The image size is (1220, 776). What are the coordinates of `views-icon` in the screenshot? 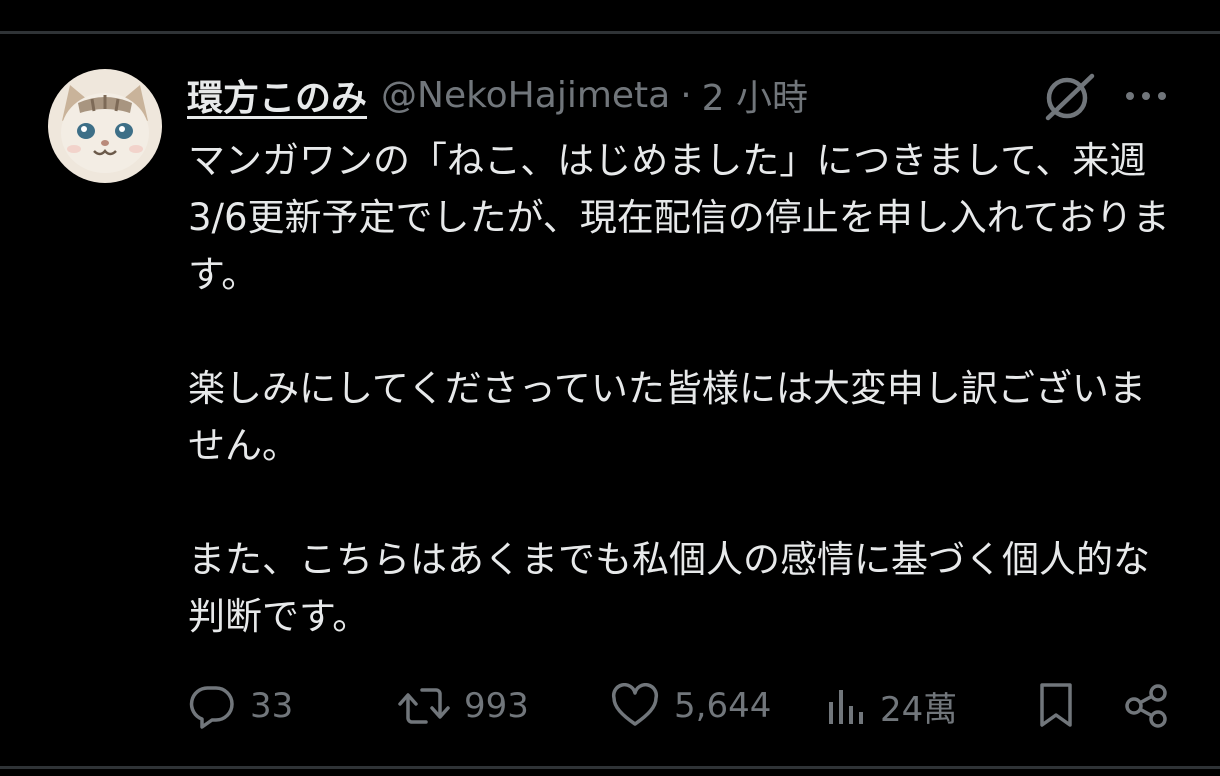 It's located at (846, 707).